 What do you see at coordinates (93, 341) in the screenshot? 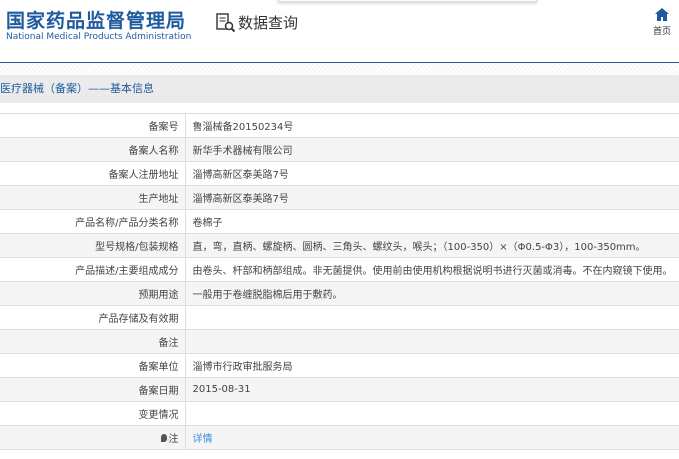
I see `row-label: 备注` at bounding box center [93, 341].